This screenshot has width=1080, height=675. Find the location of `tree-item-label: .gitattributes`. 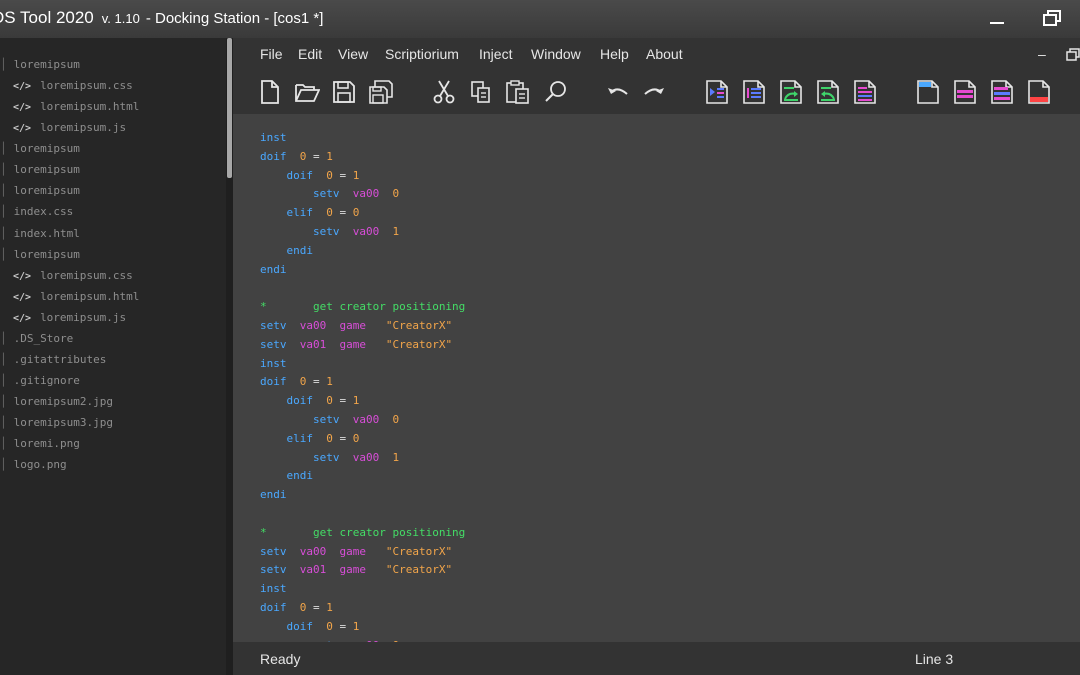

tree-item-label: .gitattributes is located at coordinates (60, 359).